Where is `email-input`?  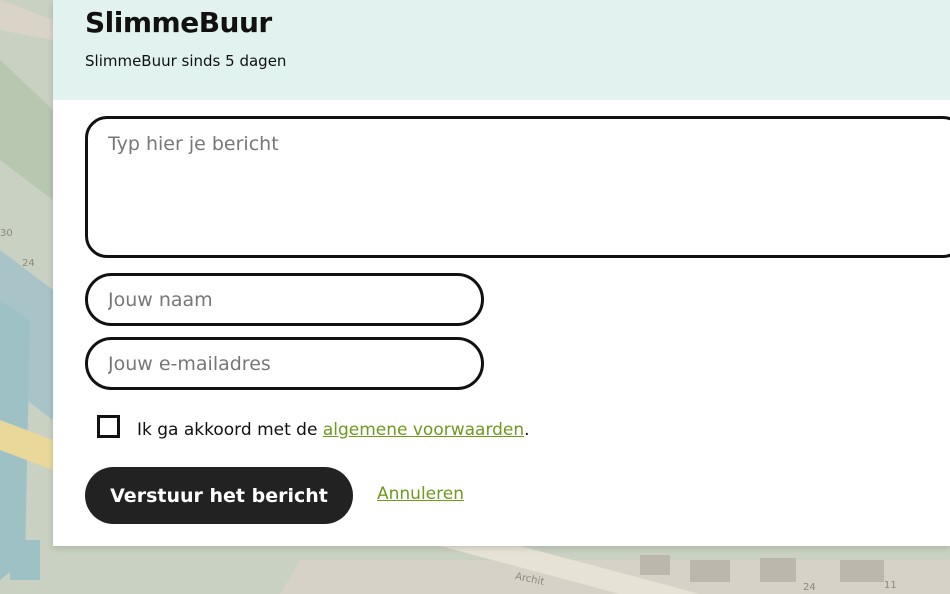 email-input is located at coordinates (284, 363).